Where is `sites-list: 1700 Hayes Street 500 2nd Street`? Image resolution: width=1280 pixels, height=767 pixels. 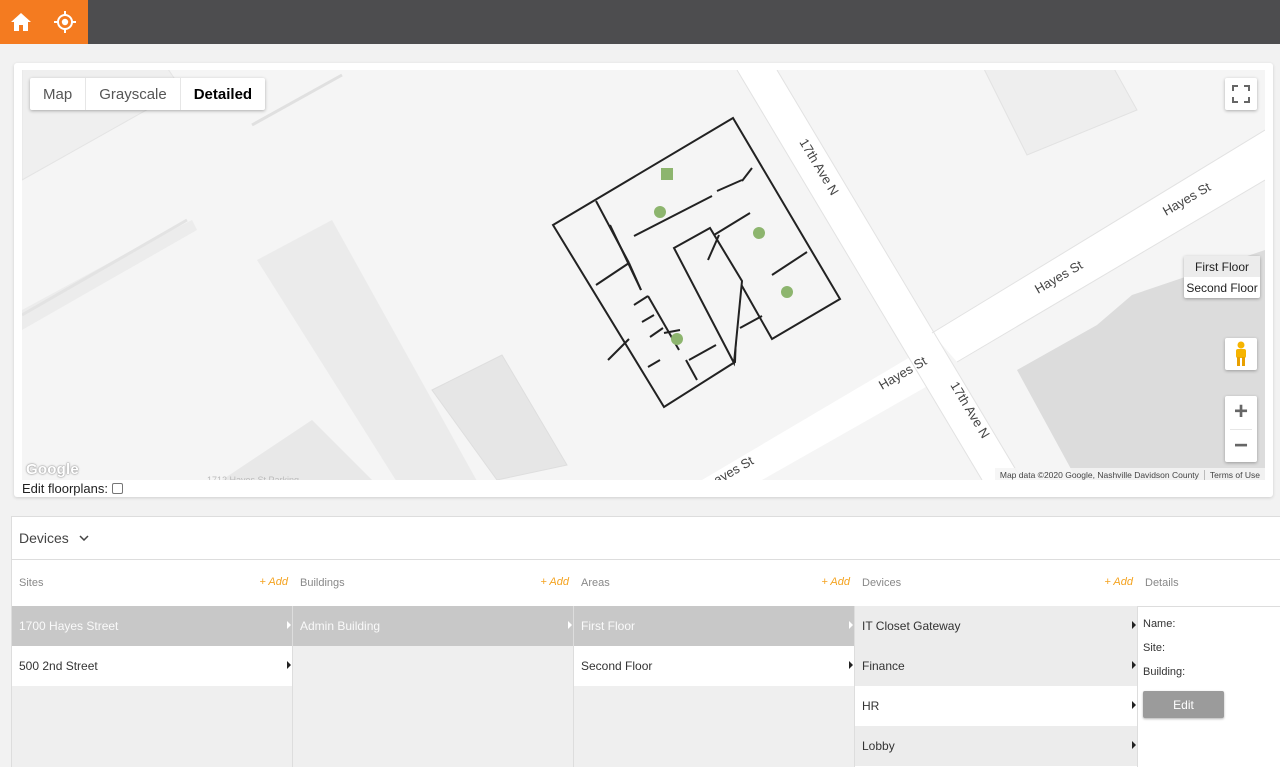 sites-list: 1700 Hayes Street 500 2nd Street is located at coordinates (152, 686).